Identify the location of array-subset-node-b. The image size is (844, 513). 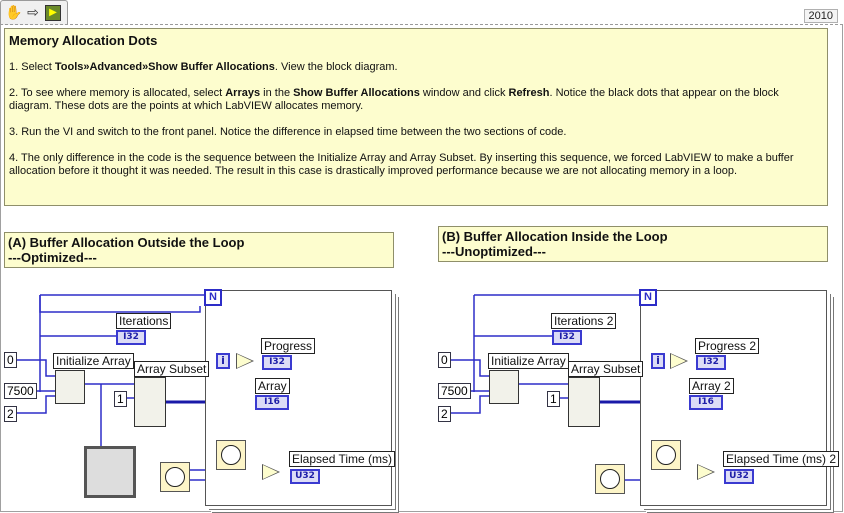
(584, 402).